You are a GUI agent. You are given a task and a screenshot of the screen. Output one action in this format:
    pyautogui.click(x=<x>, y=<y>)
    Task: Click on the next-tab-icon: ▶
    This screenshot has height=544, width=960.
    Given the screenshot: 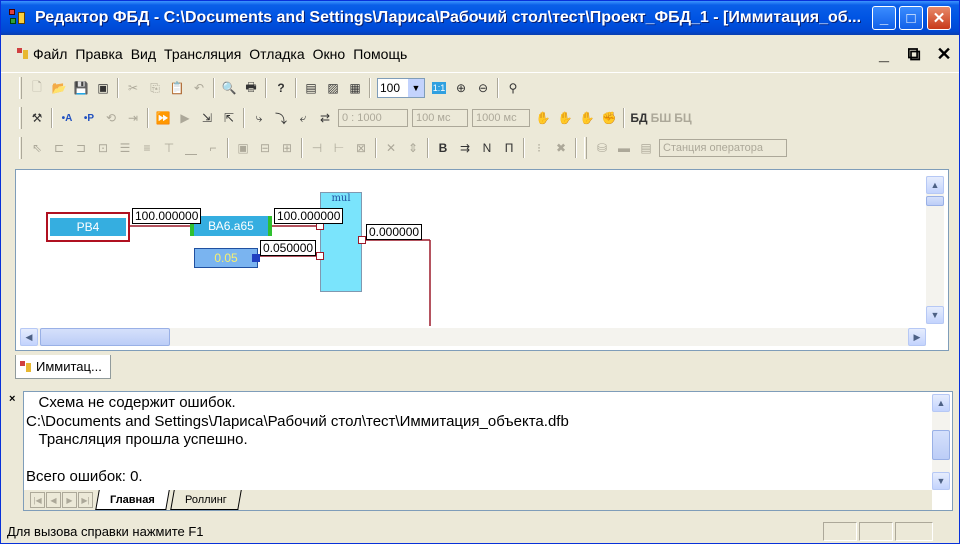 What is the action you would take?
    pyautogui.click(x=69, y=500)
    